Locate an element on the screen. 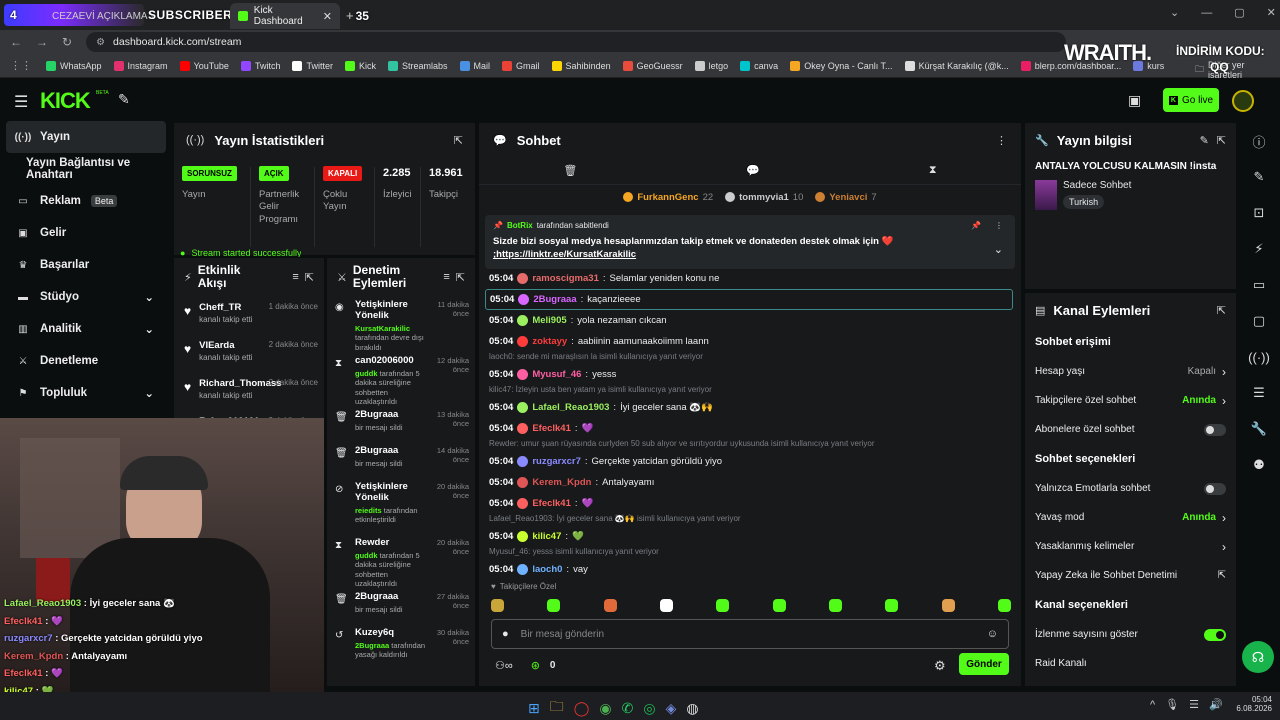  unpin-icon: 📌 is located at coordinates (976, 225).